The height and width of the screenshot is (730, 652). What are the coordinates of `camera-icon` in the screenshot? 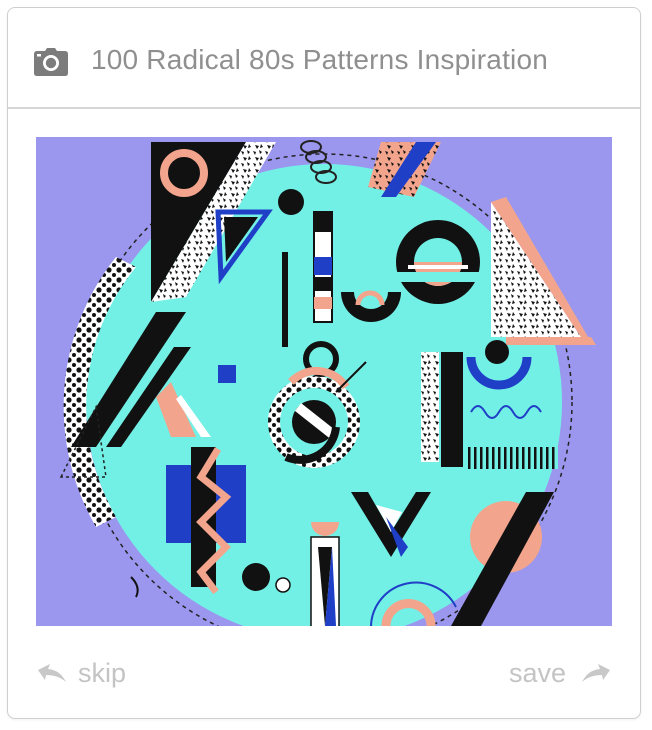 It's located at (51, 62).